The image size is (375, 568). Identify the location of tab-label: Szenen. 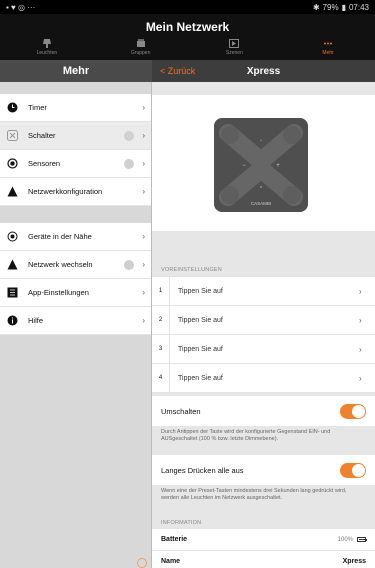
(234, 53).